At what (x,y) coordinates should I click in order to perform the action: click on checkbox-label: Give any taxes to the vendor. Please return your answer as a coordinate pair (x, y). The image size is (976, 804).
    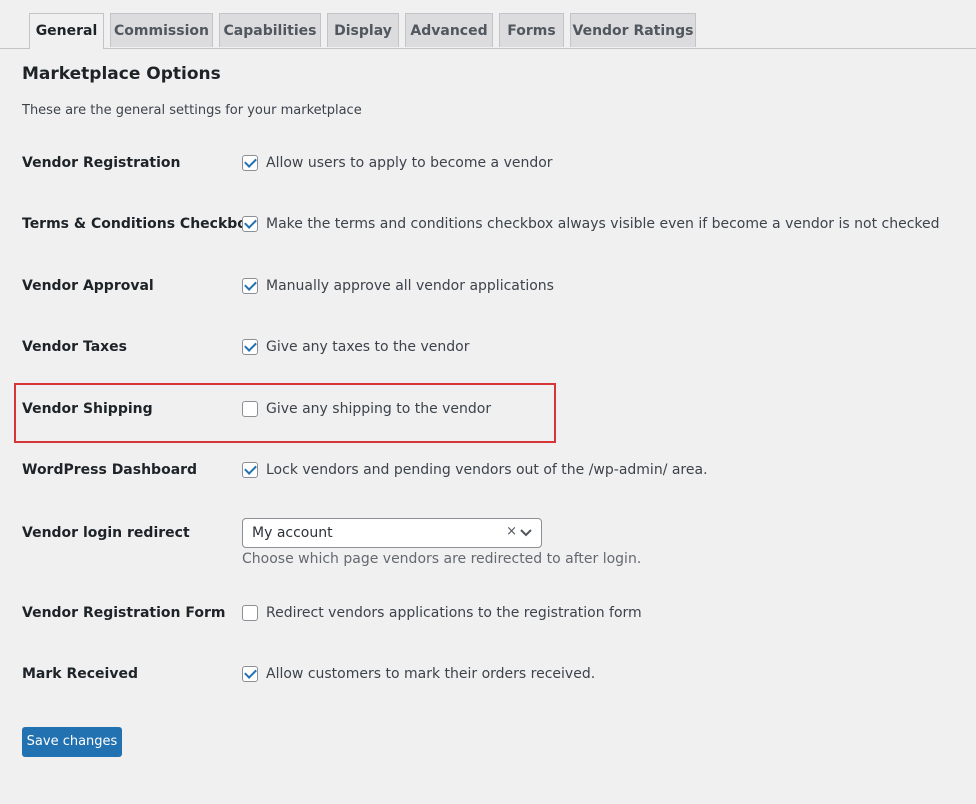
    Looking at the image, I should click on (367, 347).